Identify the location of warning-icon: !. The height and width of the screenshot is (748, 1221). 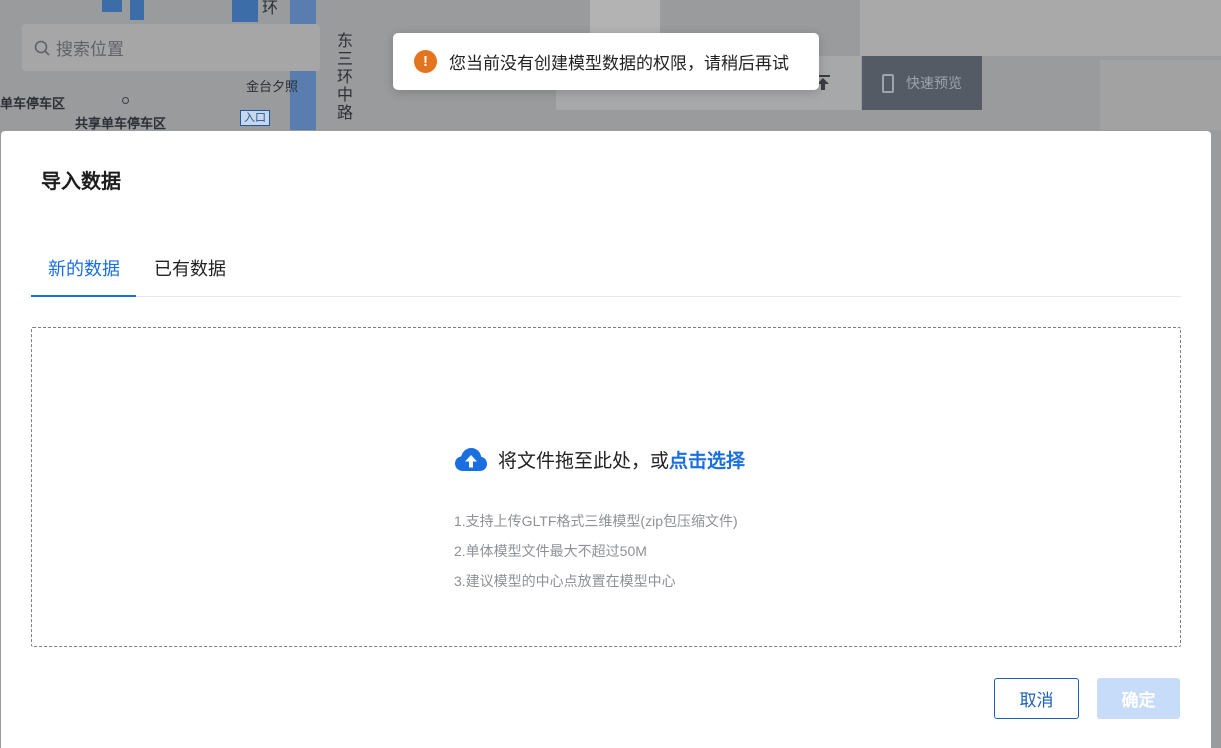
(425, 61).